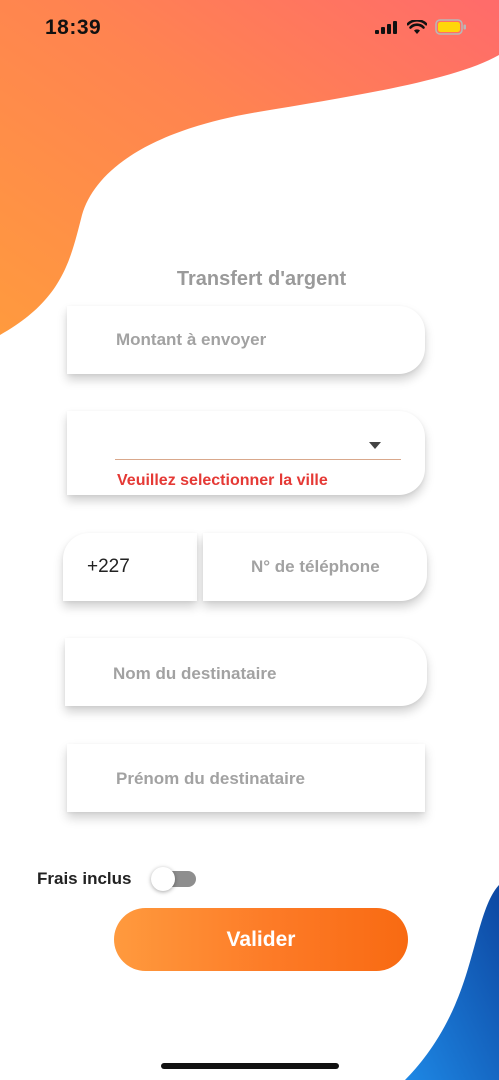 The image size is (499, 1080). I want to click on home-indicator, so click(250, 1066).